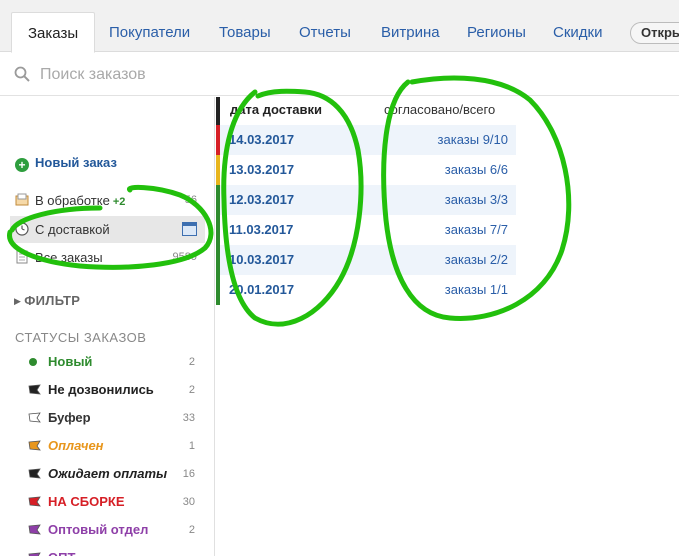 This screenshot has height=556, width=679. Describe the element at coordinates (218, 111) in the screenshot. I see `header-bar` at that location.